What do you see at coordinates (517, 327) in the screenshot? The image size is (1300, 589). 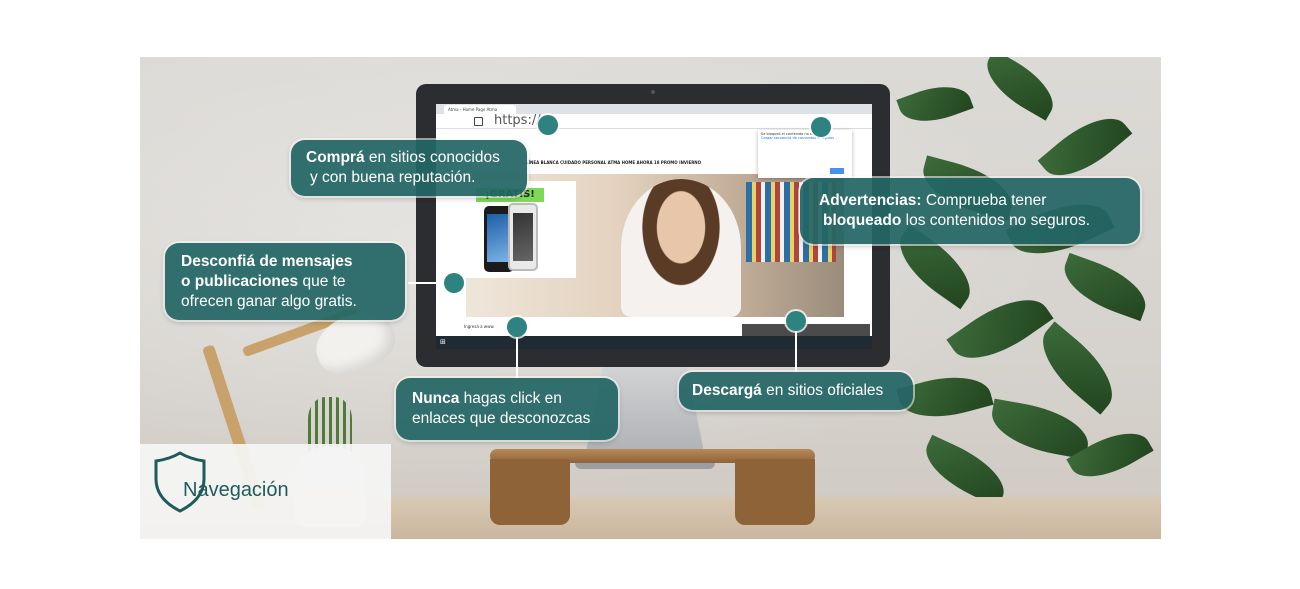 I see `hotspot-link` at bounding box center [517, 327].